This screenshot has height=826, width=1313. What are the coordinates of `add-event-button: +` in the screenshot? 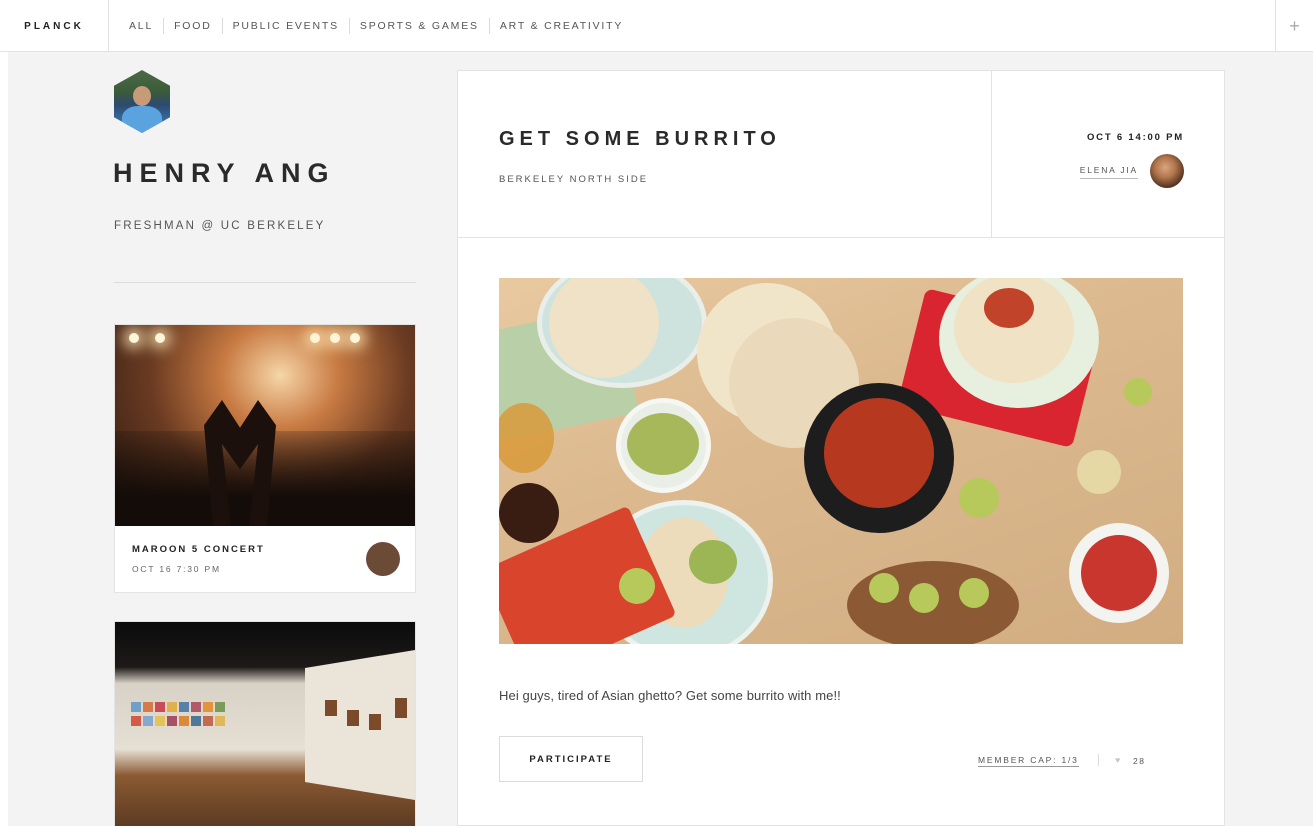 It's located at (1294, 26).